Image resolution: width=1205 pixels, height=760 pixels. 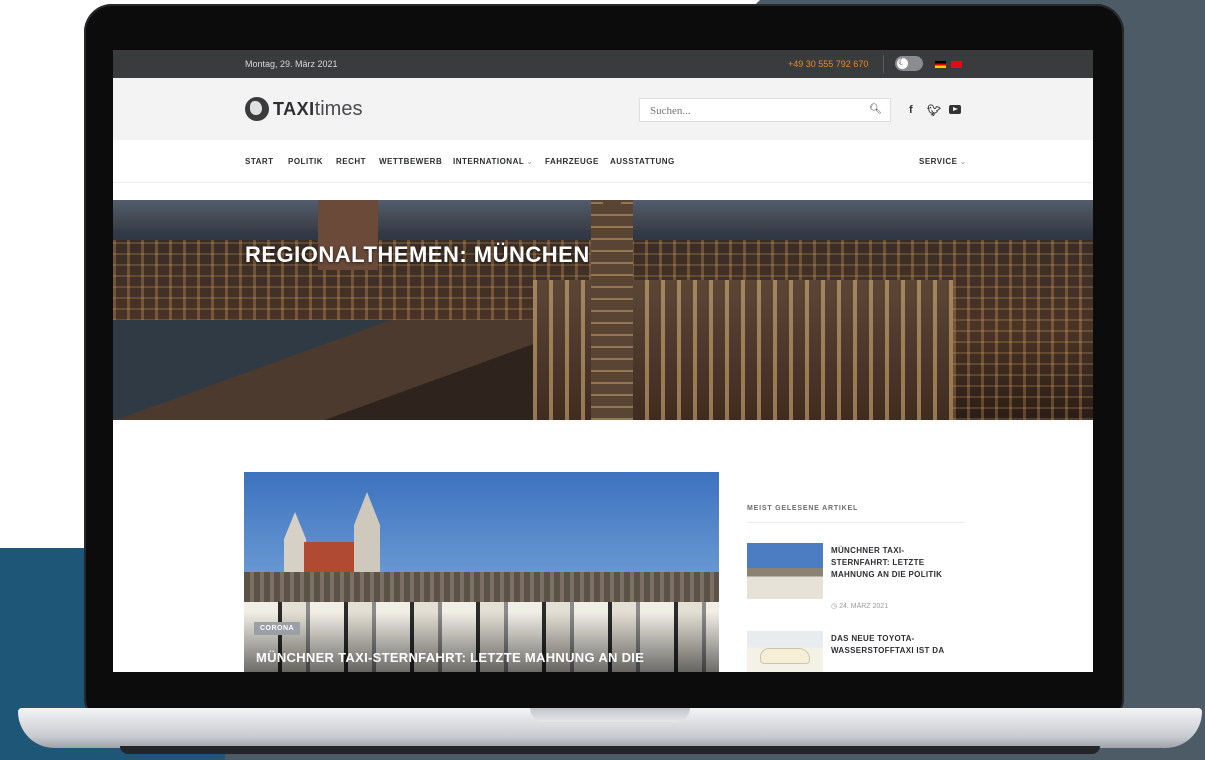 What do you see at coordinates (610, 715) in the screenshot?
I see `laptop-opening-notch` at bounding box center [610, 715].